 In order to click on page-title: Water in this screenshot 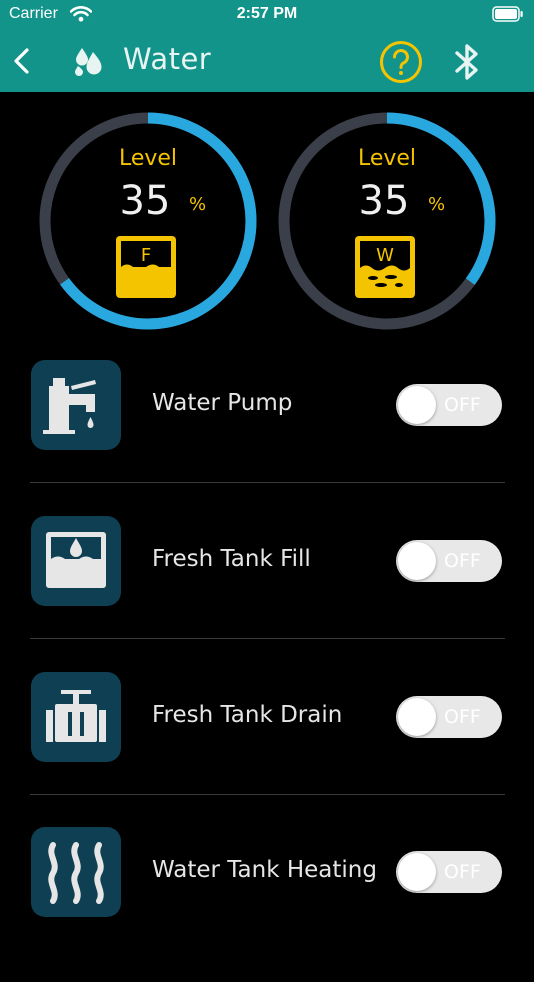, I will do `click(167, 59)`.